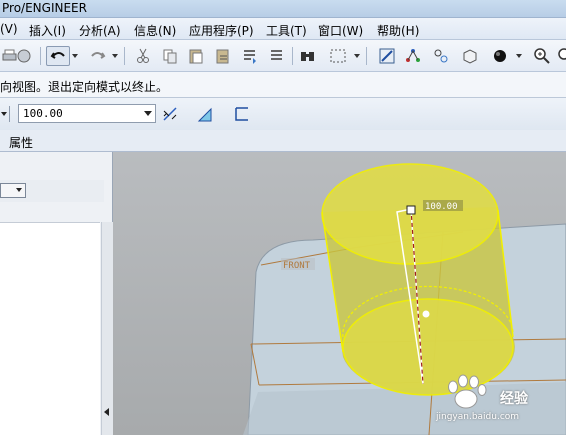  Describe the element at coordinates (286, 30) in the screenshot. I see `menu-tools: 工具(T)` at that location.